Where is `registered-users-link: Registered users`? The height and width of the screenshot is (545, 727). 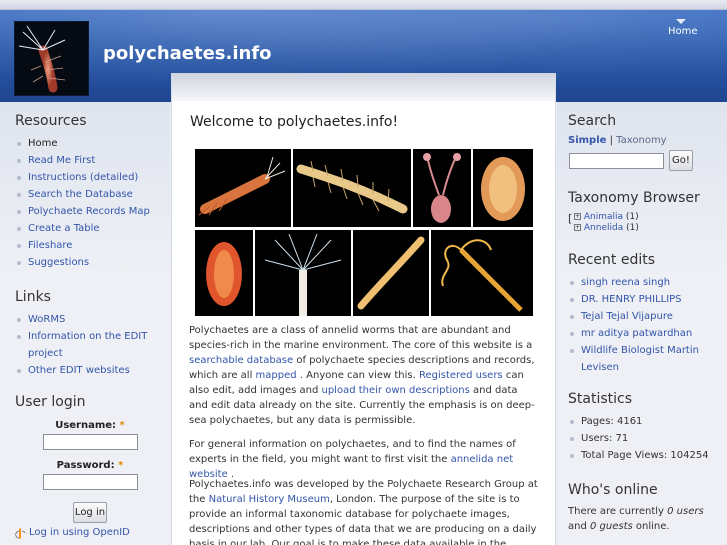 registered-users-link: Registered users is located at coordinates (461, 375).